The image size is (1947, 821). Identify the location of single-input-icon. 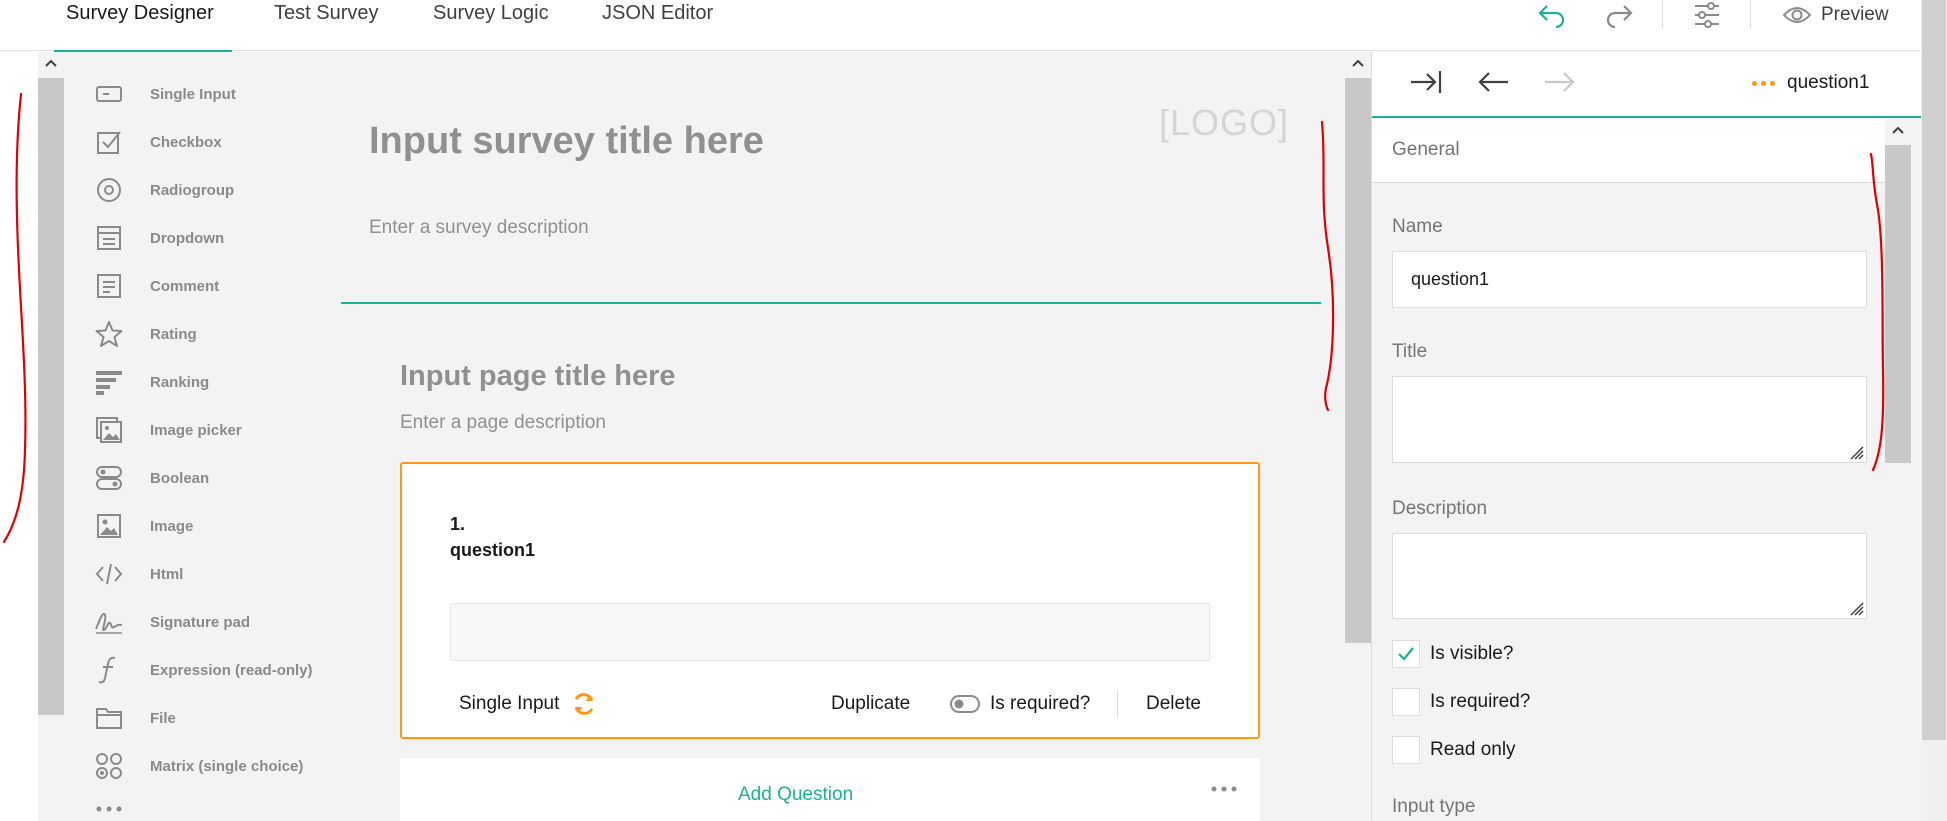
(109, 94).